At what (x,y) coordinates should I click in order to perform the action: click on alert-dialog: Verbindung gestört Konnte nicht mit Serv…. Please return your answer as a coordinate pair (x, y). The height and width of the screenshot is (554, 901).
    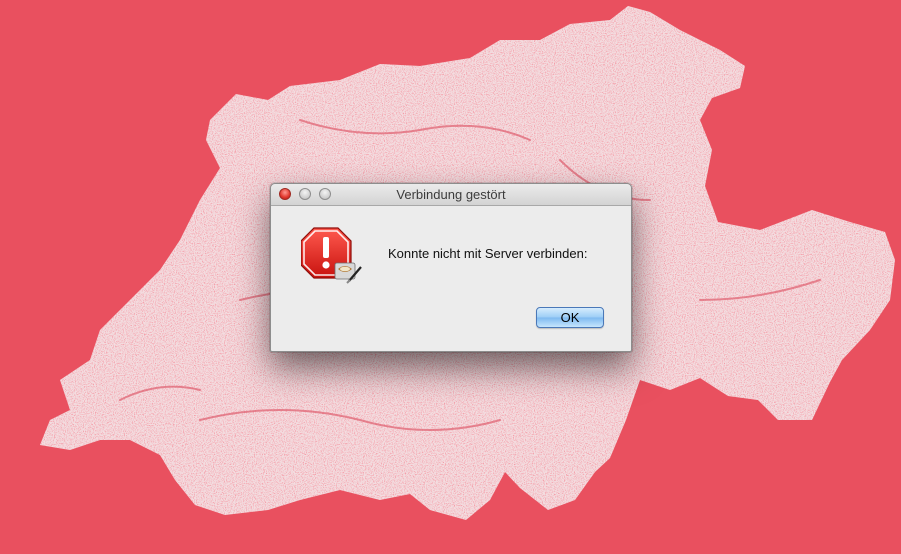
    Looking at the image, I should click on (451, 267).